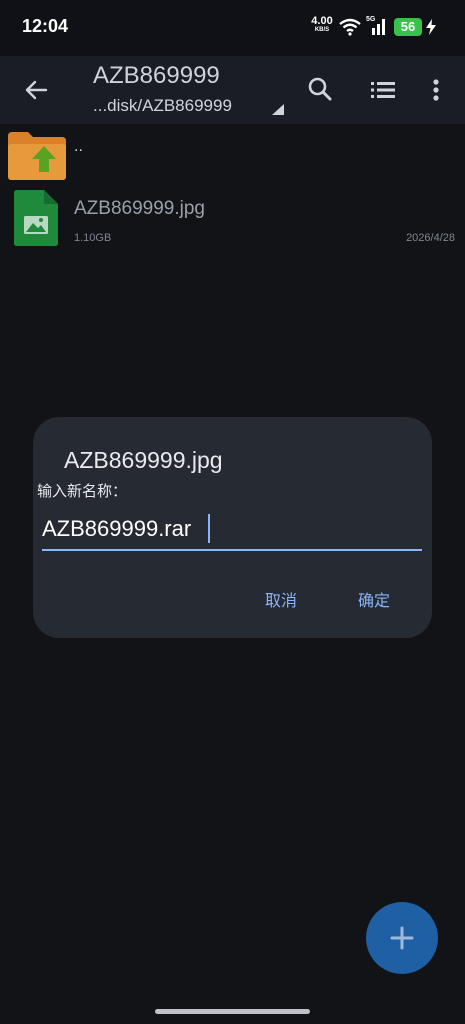 This screenshot has width=465, height=1024. I want to click on home-indicator, so click(232, 1011).